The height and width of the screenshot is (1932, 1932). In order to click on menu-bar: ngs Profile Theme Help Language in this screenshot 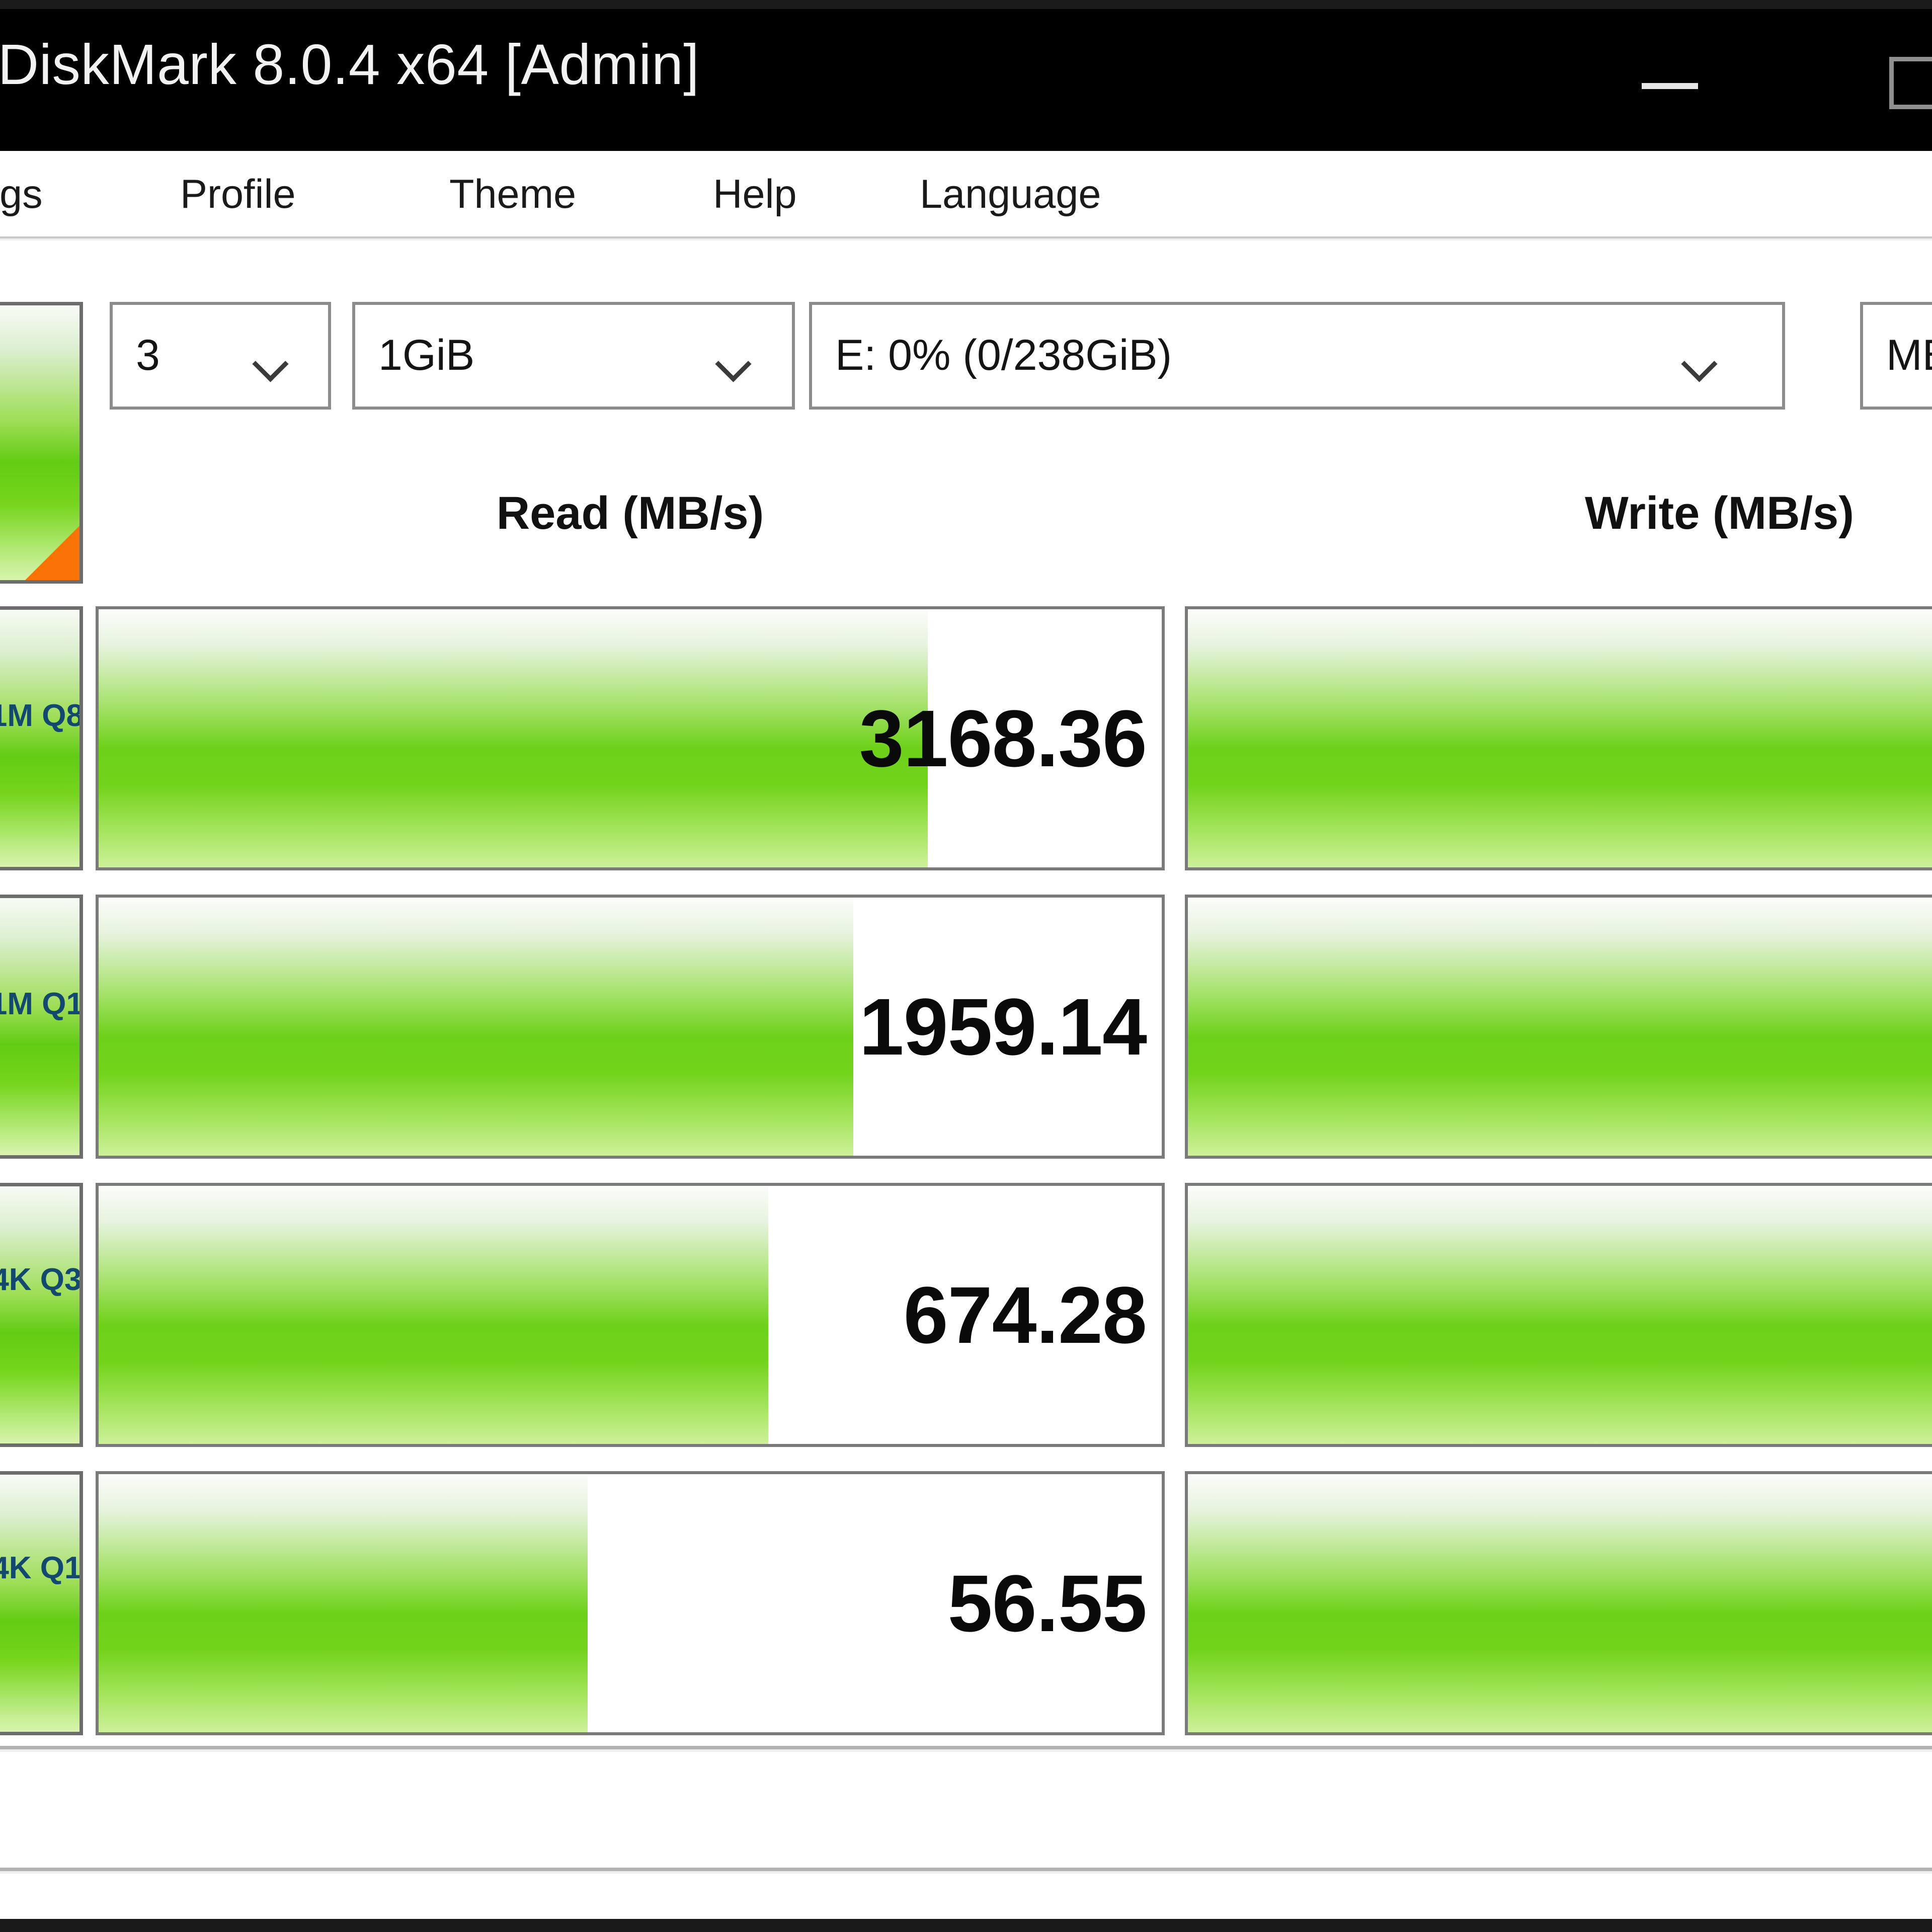, I will do `click(966, 195)`.